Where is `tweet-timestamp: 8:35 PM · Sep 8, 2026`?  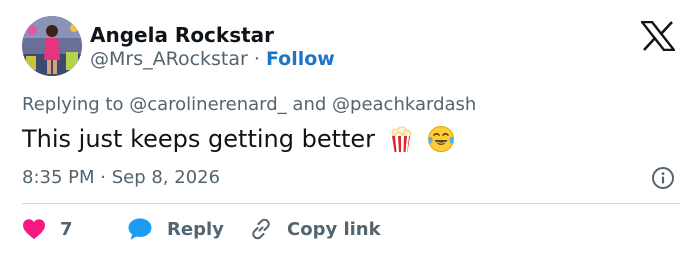 tweet-timestamp: 8:35 PM · Sep 8, 2026 is located at coordinates (121, 178).